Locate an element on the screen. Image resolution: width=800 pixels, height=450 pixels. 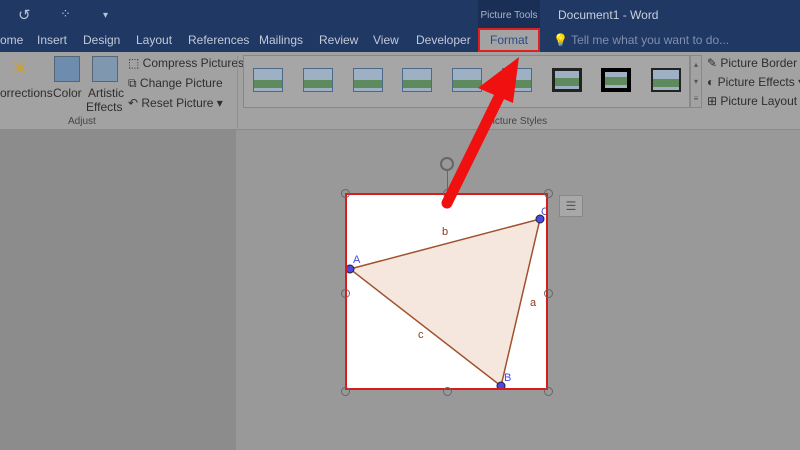
red-arrow-annotation is located at coordinates (480, 133).